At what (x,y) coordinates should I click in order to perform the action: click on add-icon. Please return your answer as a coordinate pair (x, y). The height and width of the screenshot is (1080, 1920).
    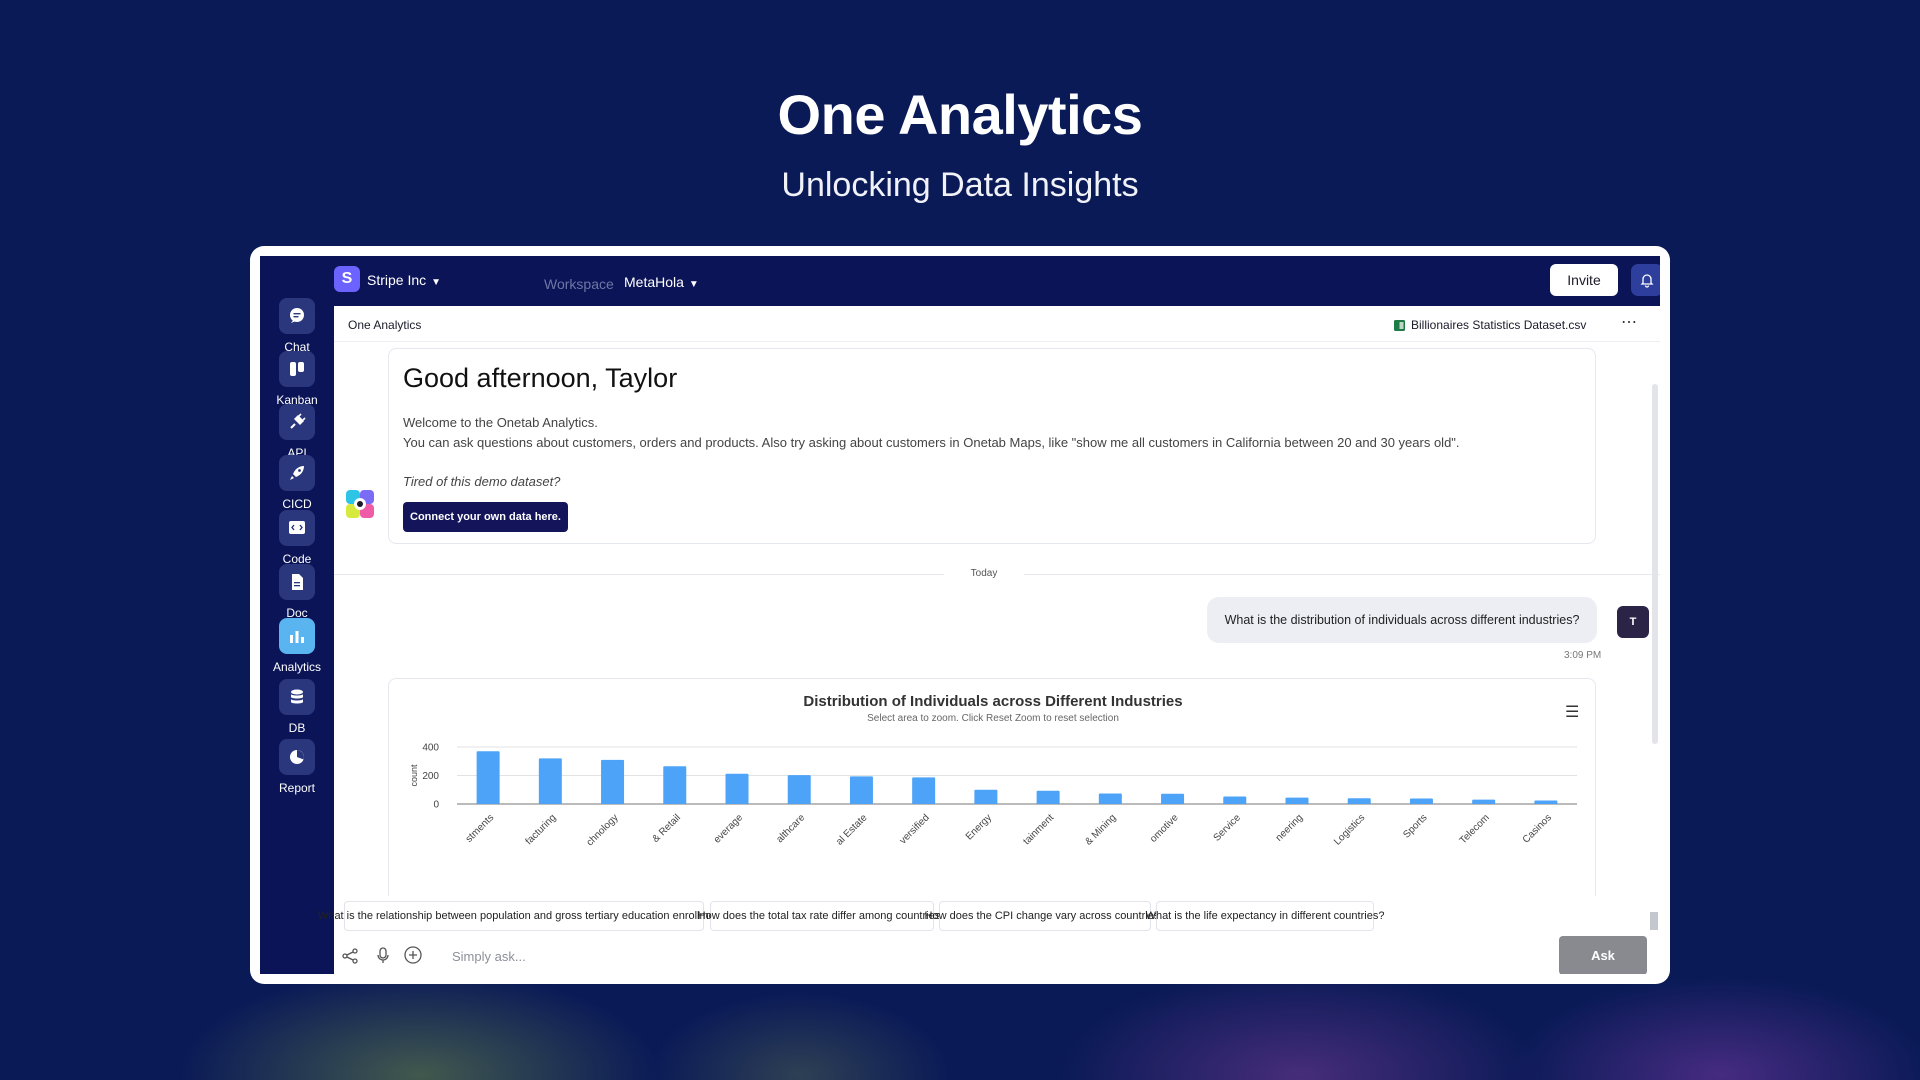
    Looking at the image, I should click on (413, 955).